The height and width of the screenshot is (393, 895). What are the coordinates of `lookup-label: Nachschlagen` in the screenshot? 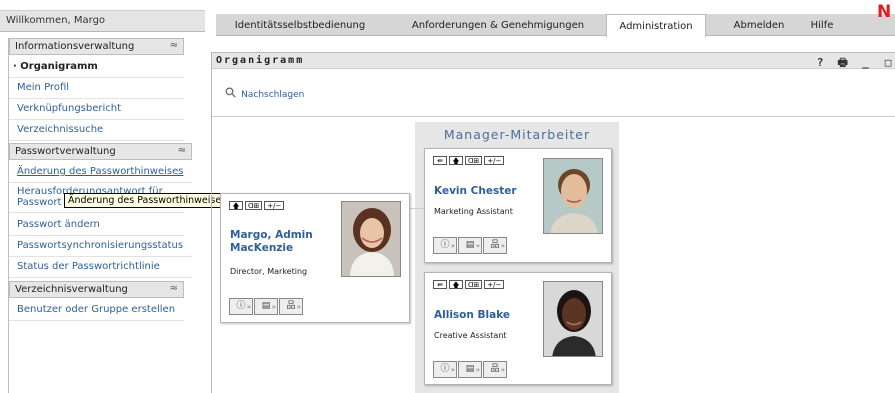 It's located at (273, 95).